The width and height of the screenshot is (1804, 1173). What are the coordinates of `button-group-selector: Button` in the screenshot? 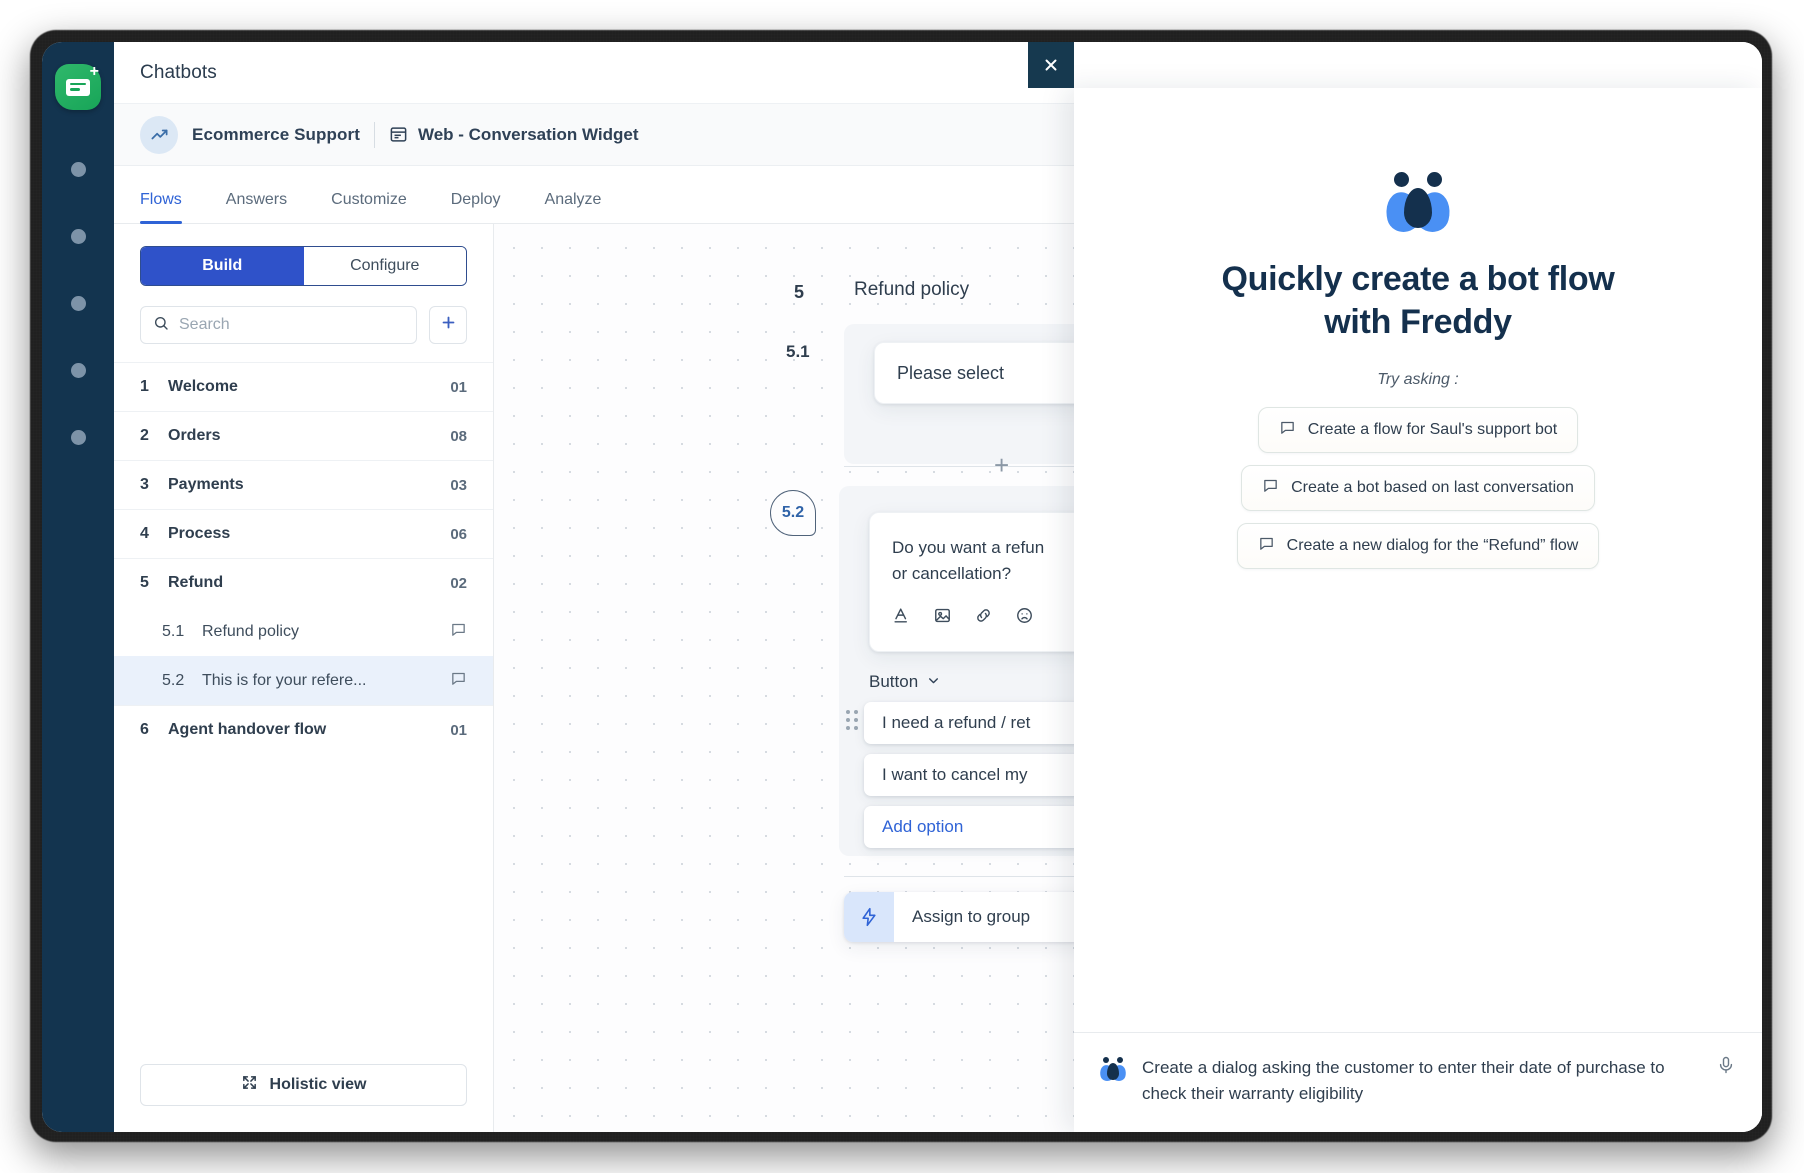 It's located at (904, 682).